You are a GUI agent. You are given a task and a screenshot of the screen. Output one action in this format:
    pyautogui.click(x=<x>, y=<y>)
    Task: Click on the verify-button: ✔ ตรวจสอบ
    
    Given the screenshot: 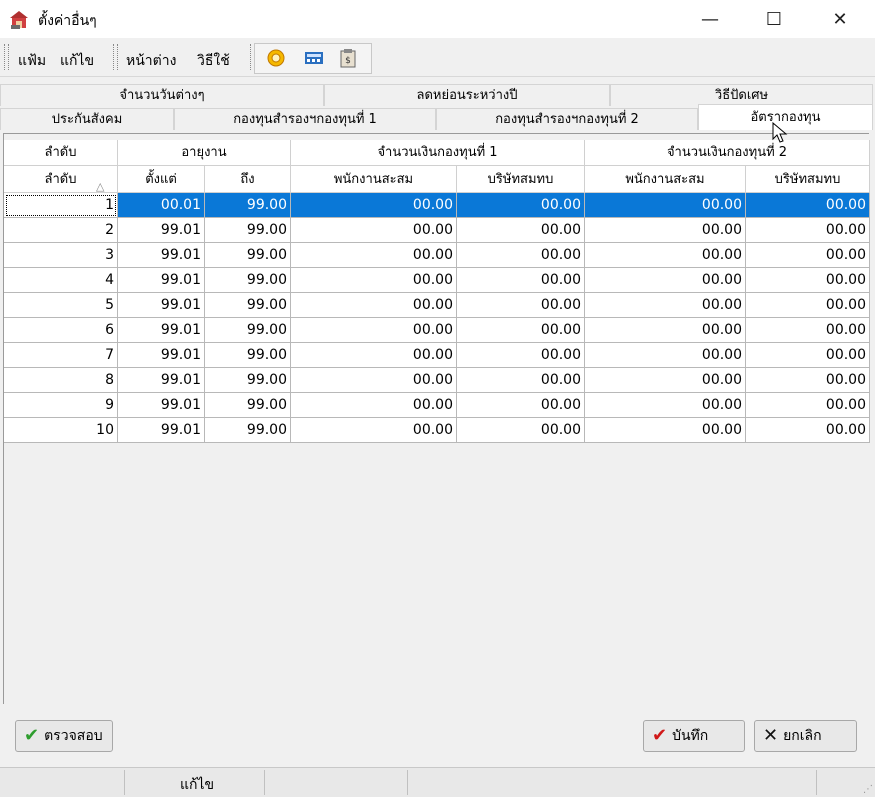 What is the action you would take?
    pyautogui.click(x=64, y=736)
    